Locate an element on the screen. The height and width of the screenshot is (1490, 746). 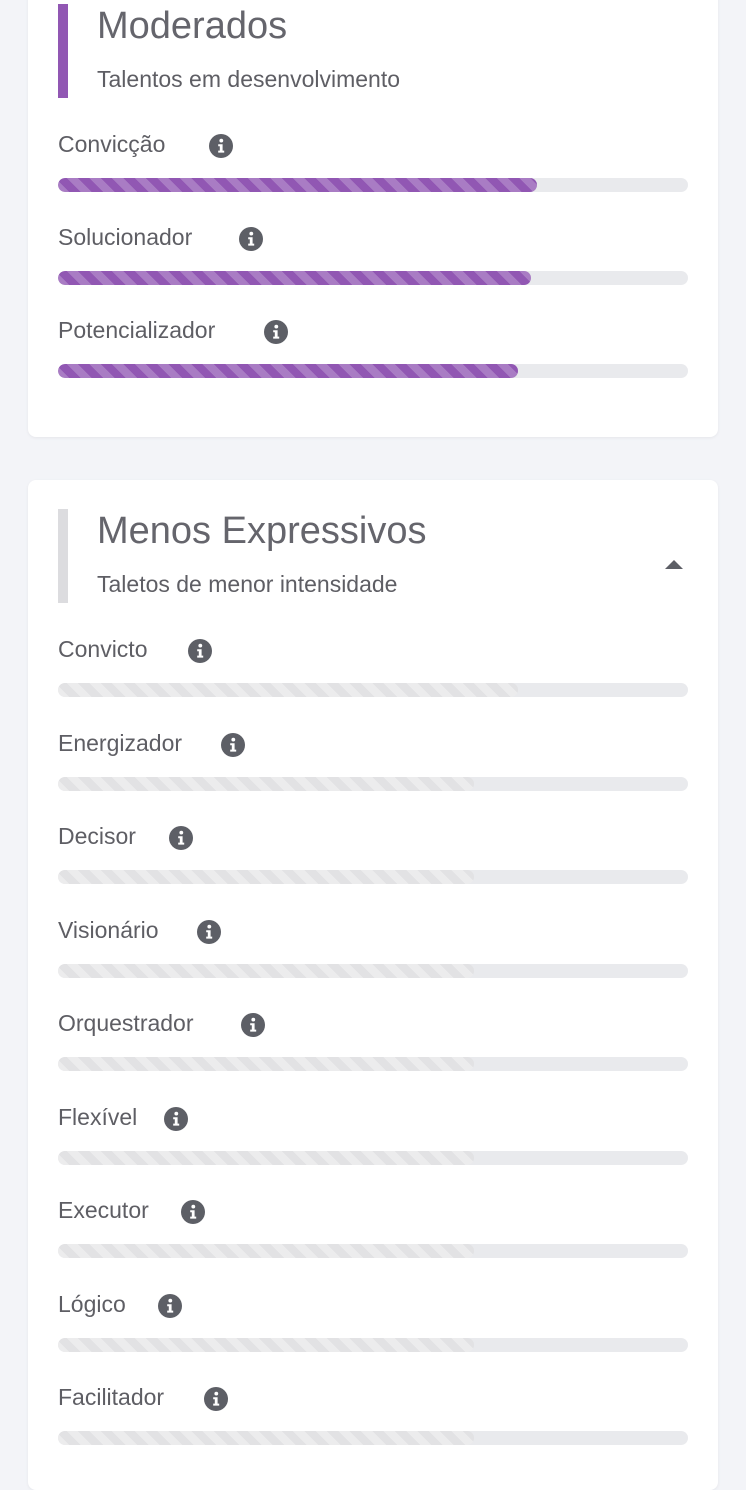
talent-name: Solucionador is located at coordinates (125, 237).